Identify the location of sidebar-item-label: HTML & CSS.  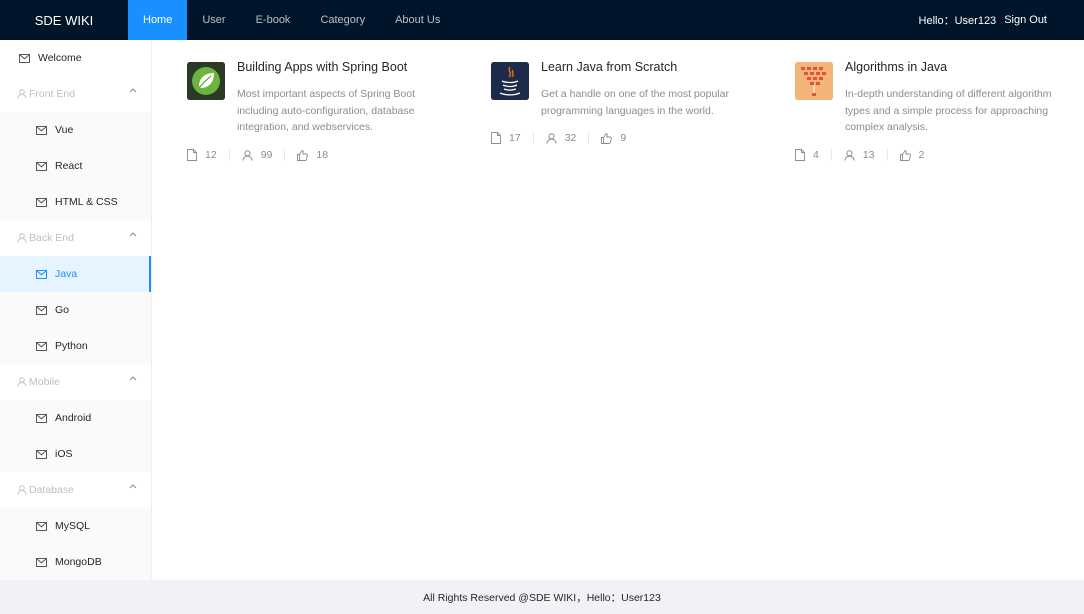
(86, 202).